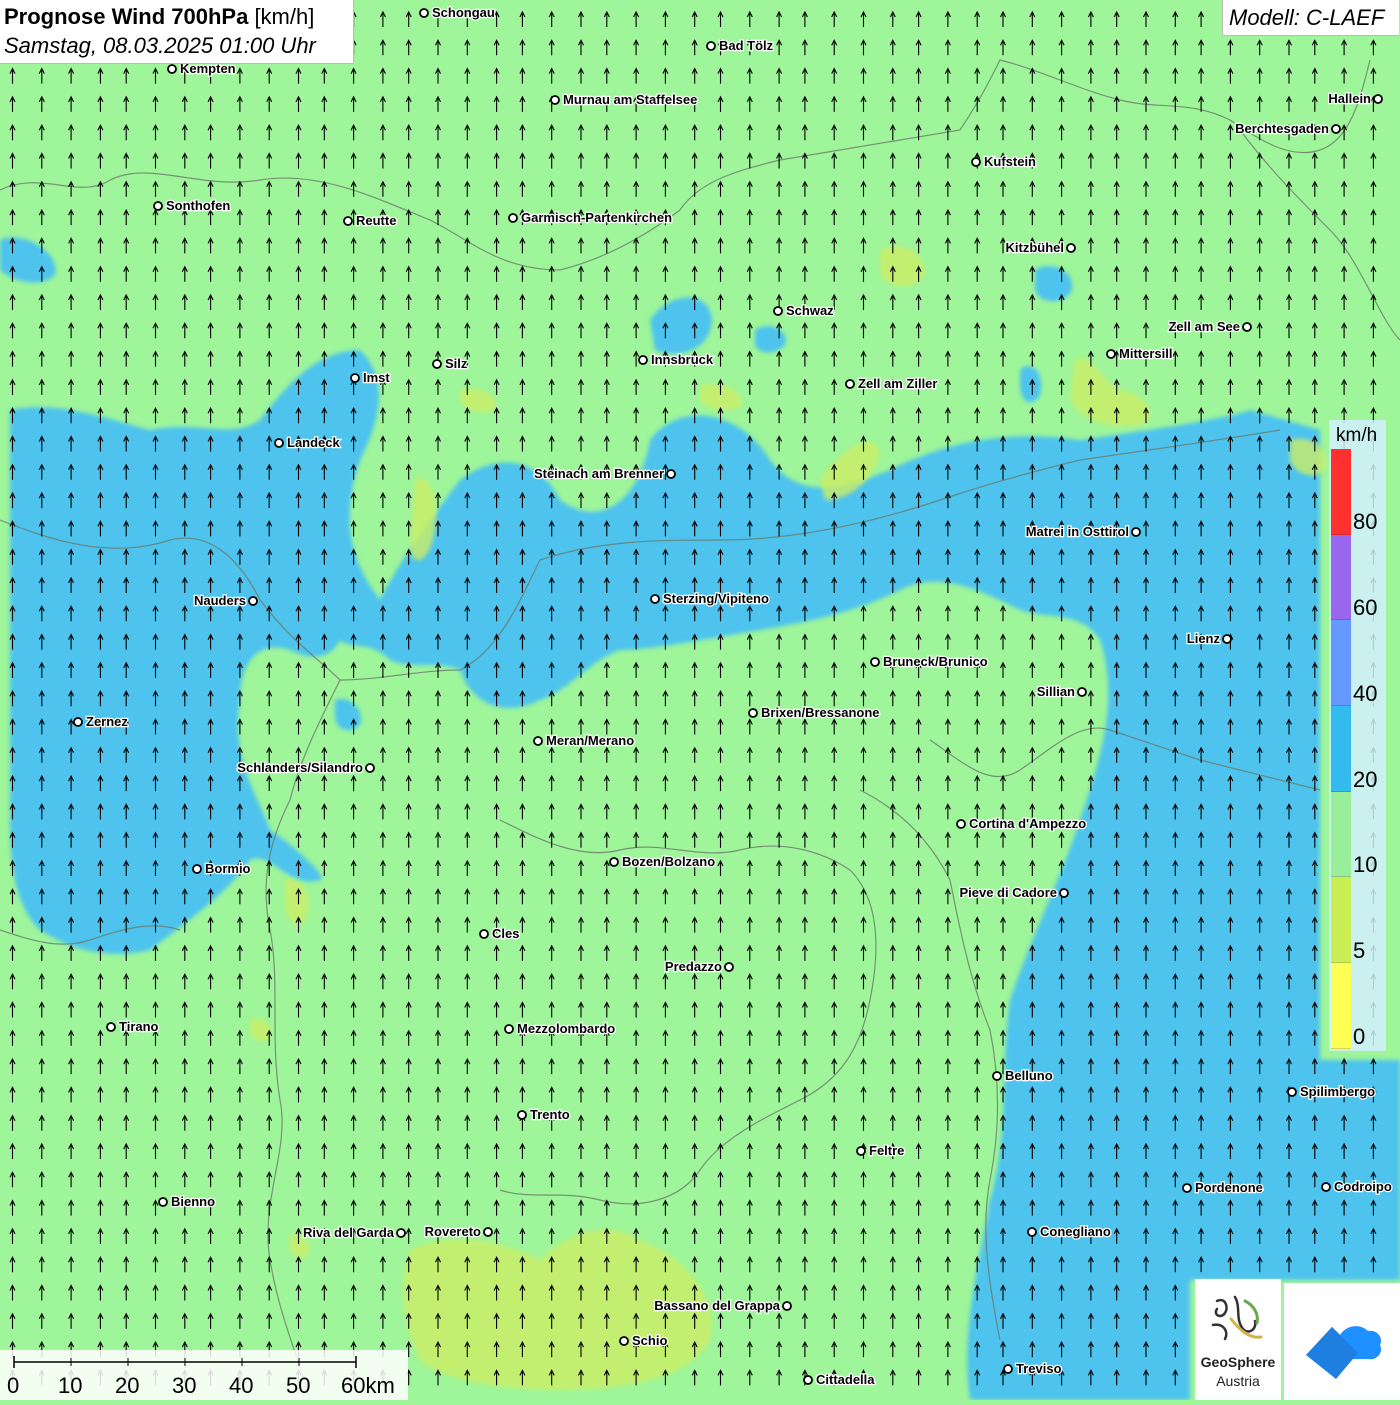 The image size is (1400, 1405). What do you see at coordinates (13, 1385) in the screenshot?
I see `scale-label: 0` at bounding box center [13, 1385].